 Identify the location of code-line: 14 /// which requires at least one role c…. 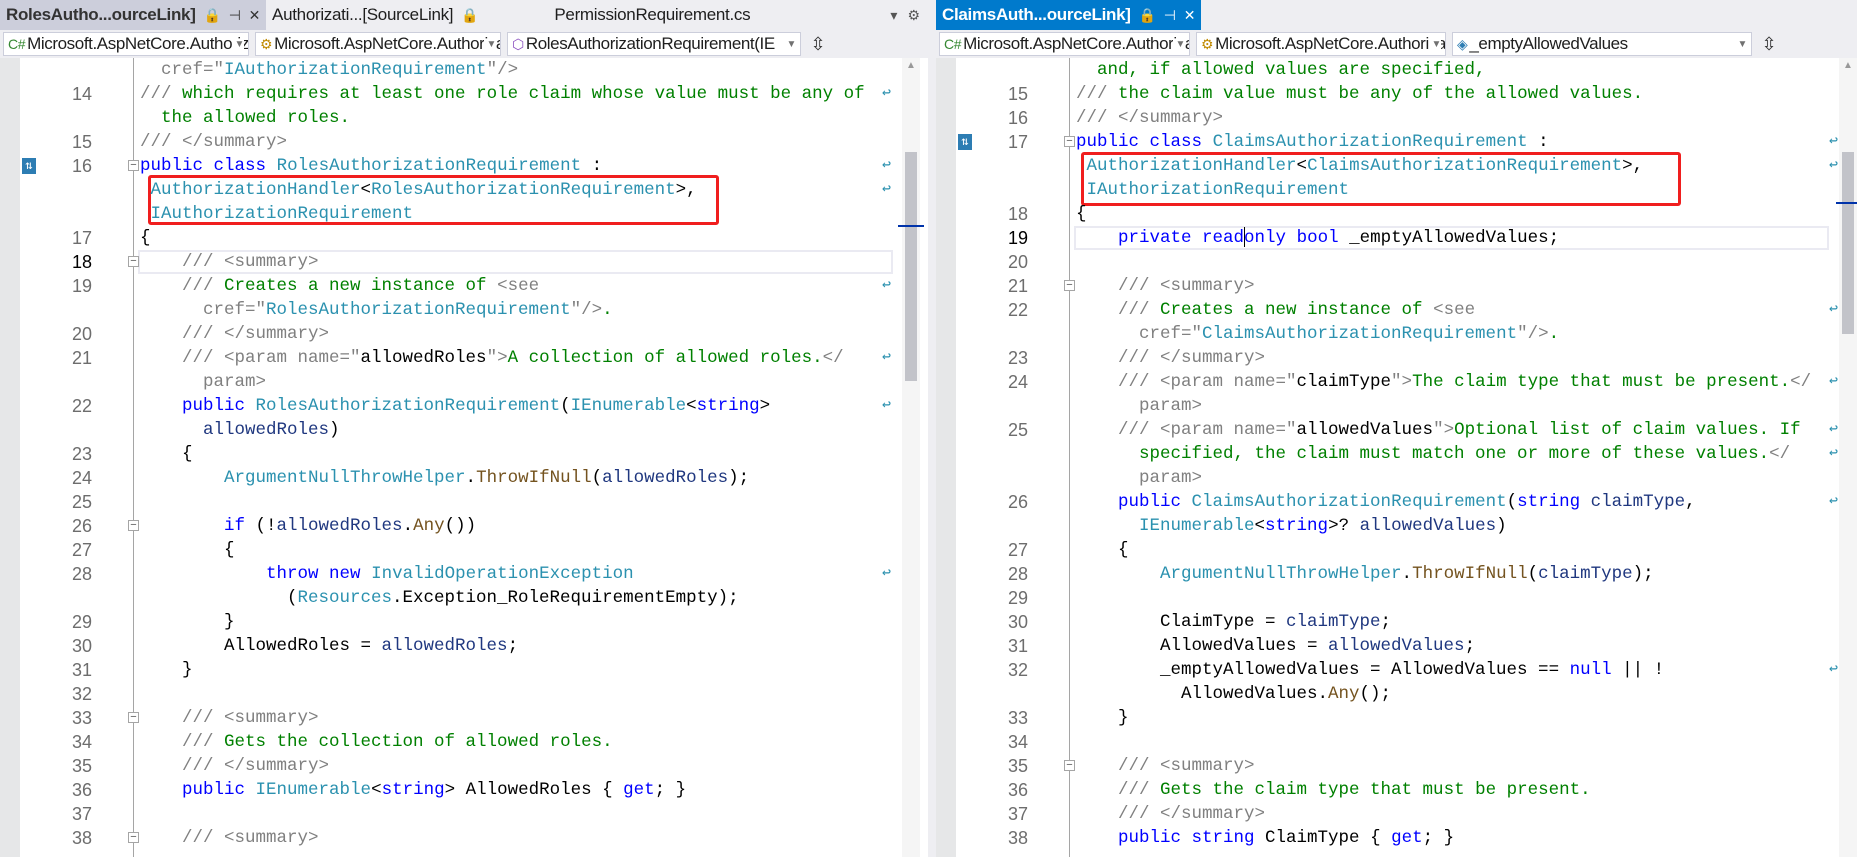
(464, 94).